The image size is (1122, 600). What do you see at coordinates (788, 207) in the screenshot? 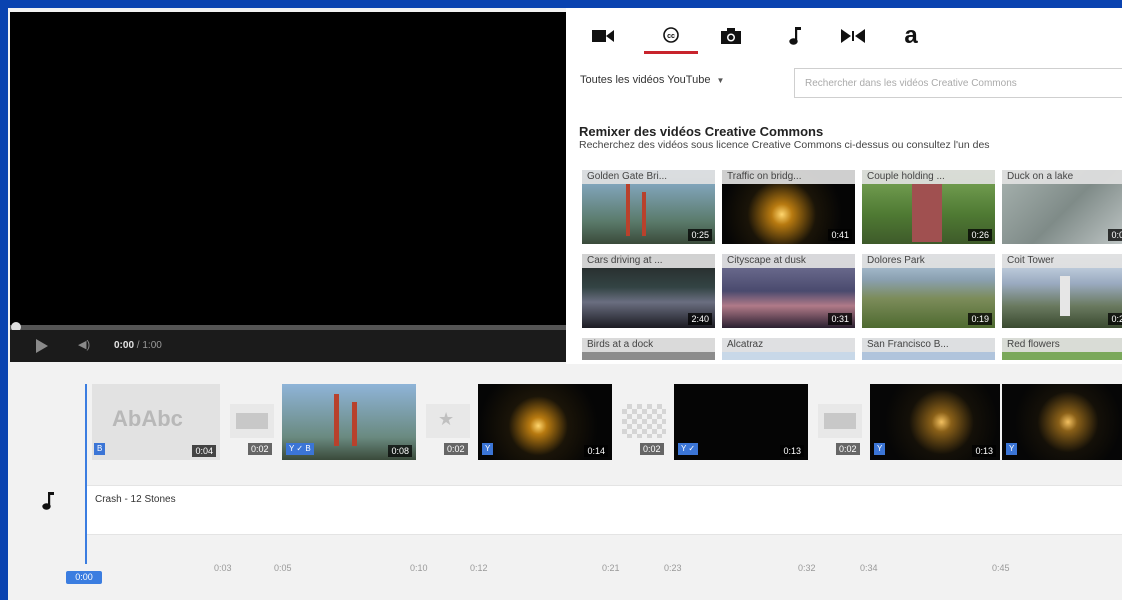
I see `video-thumbnail: Traffic on bridg... 0:41` at bounding box center [788, 207].